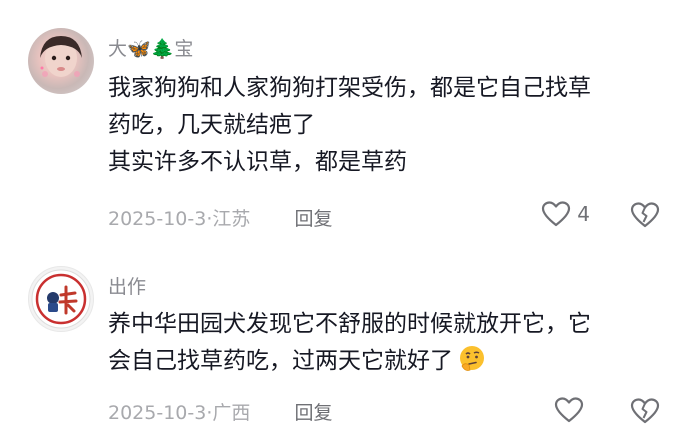  Describe the element at coordinates (211, 125) in the screenshot. I see `comment-line: 药吃，几天就结疤了` at that location.